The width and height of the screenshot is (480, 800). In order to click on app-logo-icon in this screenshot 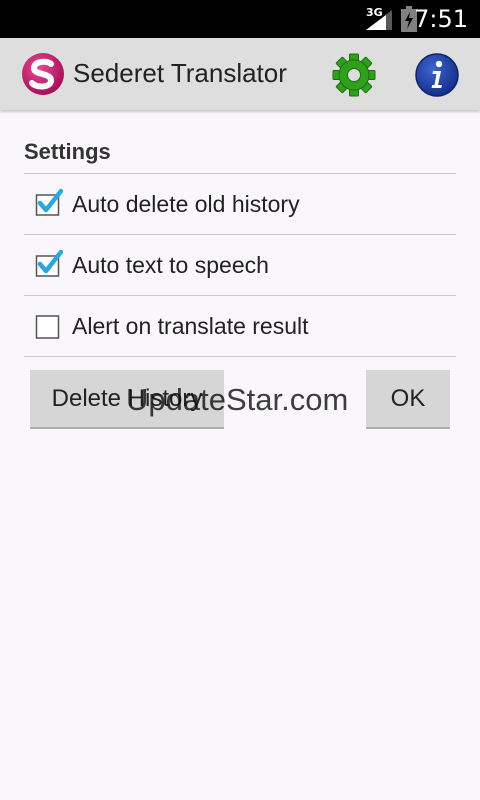, I will do `click(43, 74)`.